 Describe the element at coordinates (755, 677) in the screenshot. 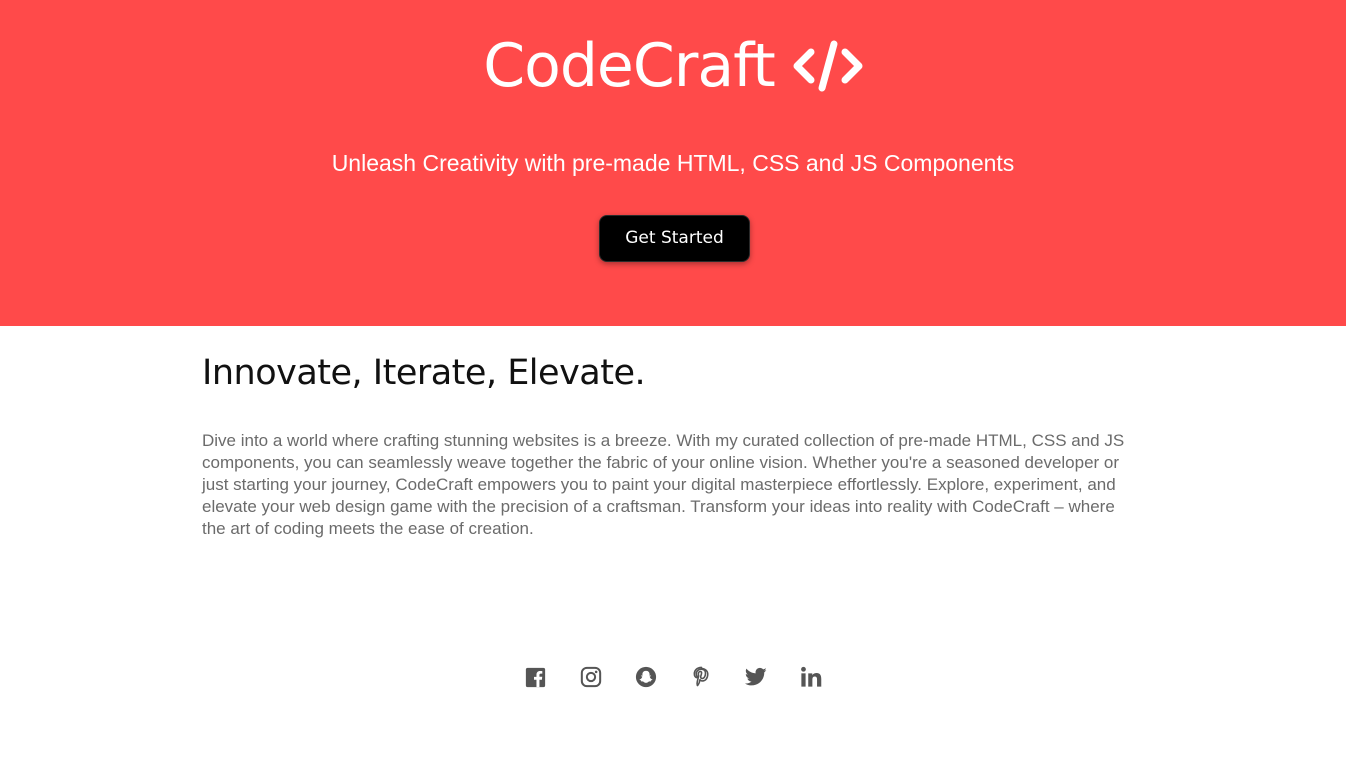

I see `twitter-icon` at that location.